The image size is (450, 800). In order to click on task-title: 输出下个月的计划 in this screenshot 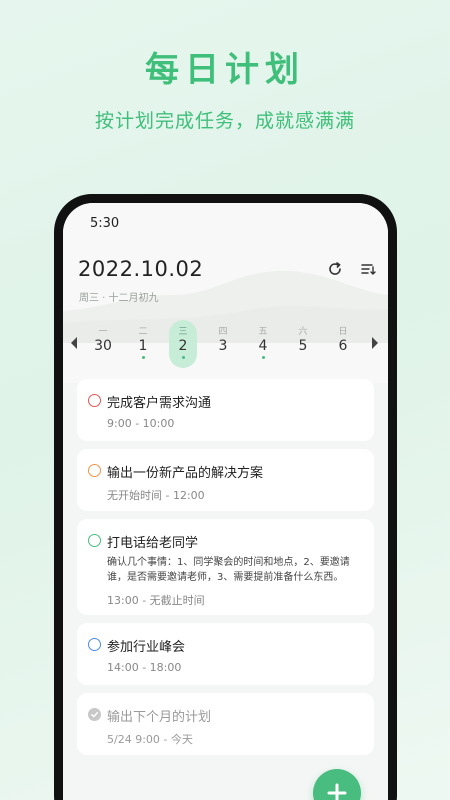, I will do `click(159, 717)`.